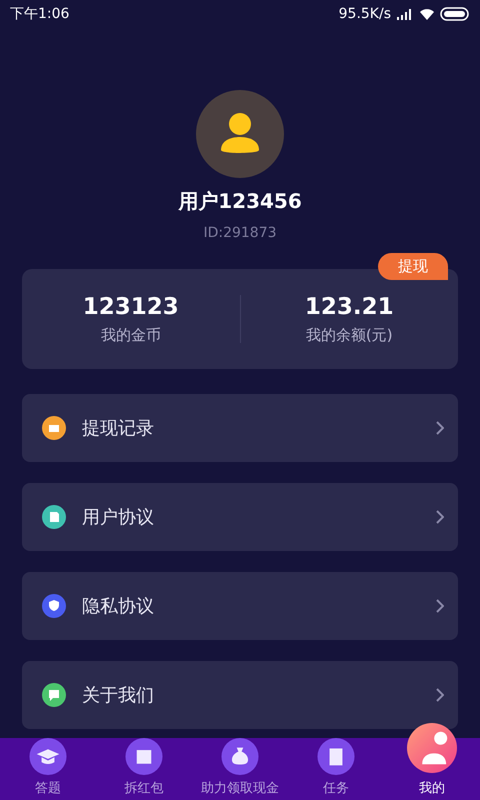  What do you see at coordinates (144, 769) in the screenshot?
I see `tab: 拆红包` at bounding box center [144, 769].